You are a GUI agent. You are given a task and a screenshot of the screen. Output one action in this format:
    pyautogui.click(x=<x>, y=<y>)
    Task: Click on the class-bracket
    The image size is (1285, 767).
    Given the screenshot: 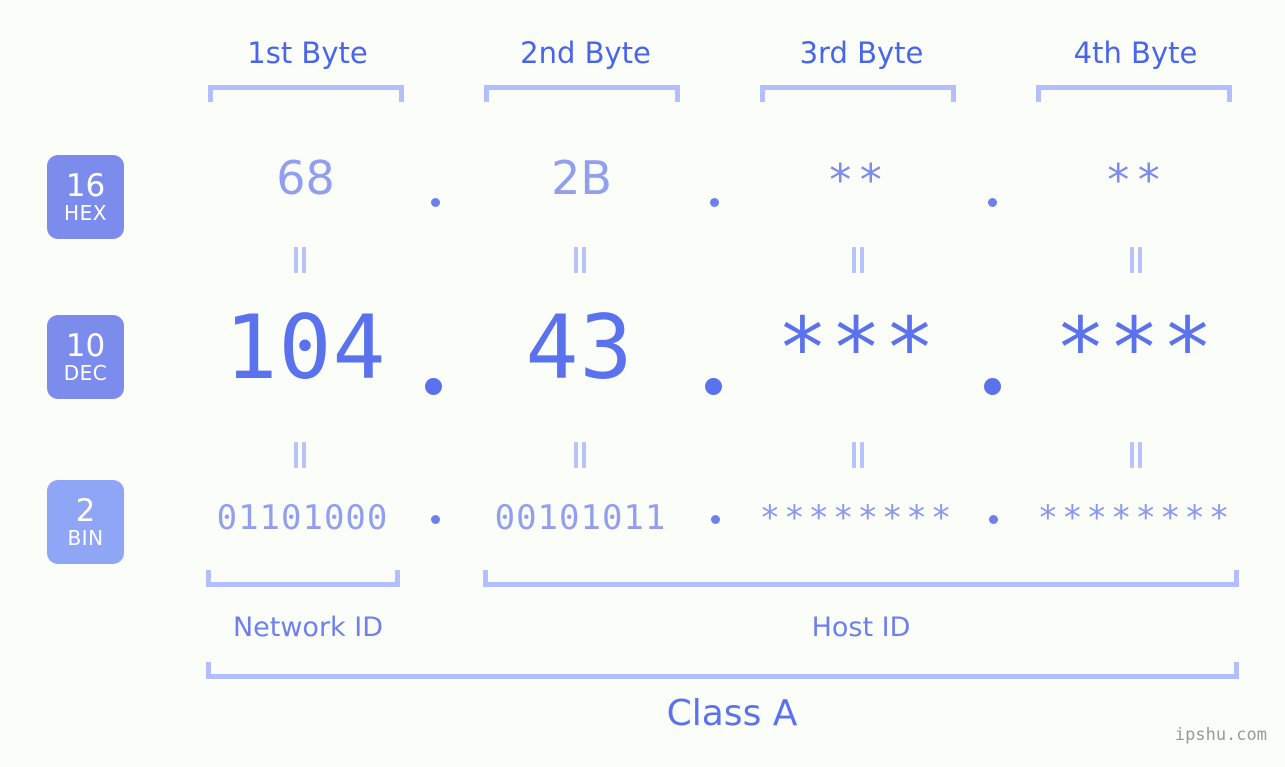 What is the action you would take?
    pyautogui.click(x=722, y=670)
    